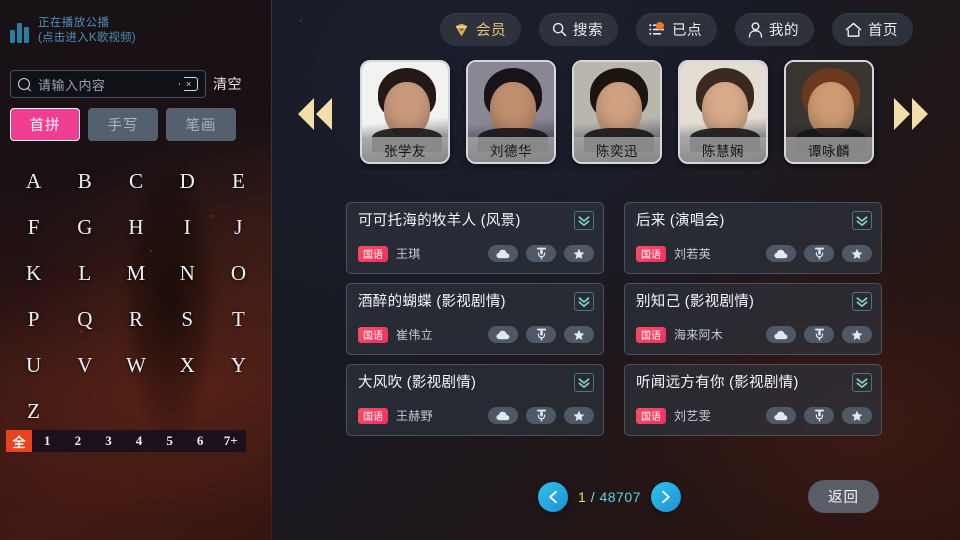 The image size is (960, 540). I want to click on ime-tab-stroke: 笔画, so click(201, 124).